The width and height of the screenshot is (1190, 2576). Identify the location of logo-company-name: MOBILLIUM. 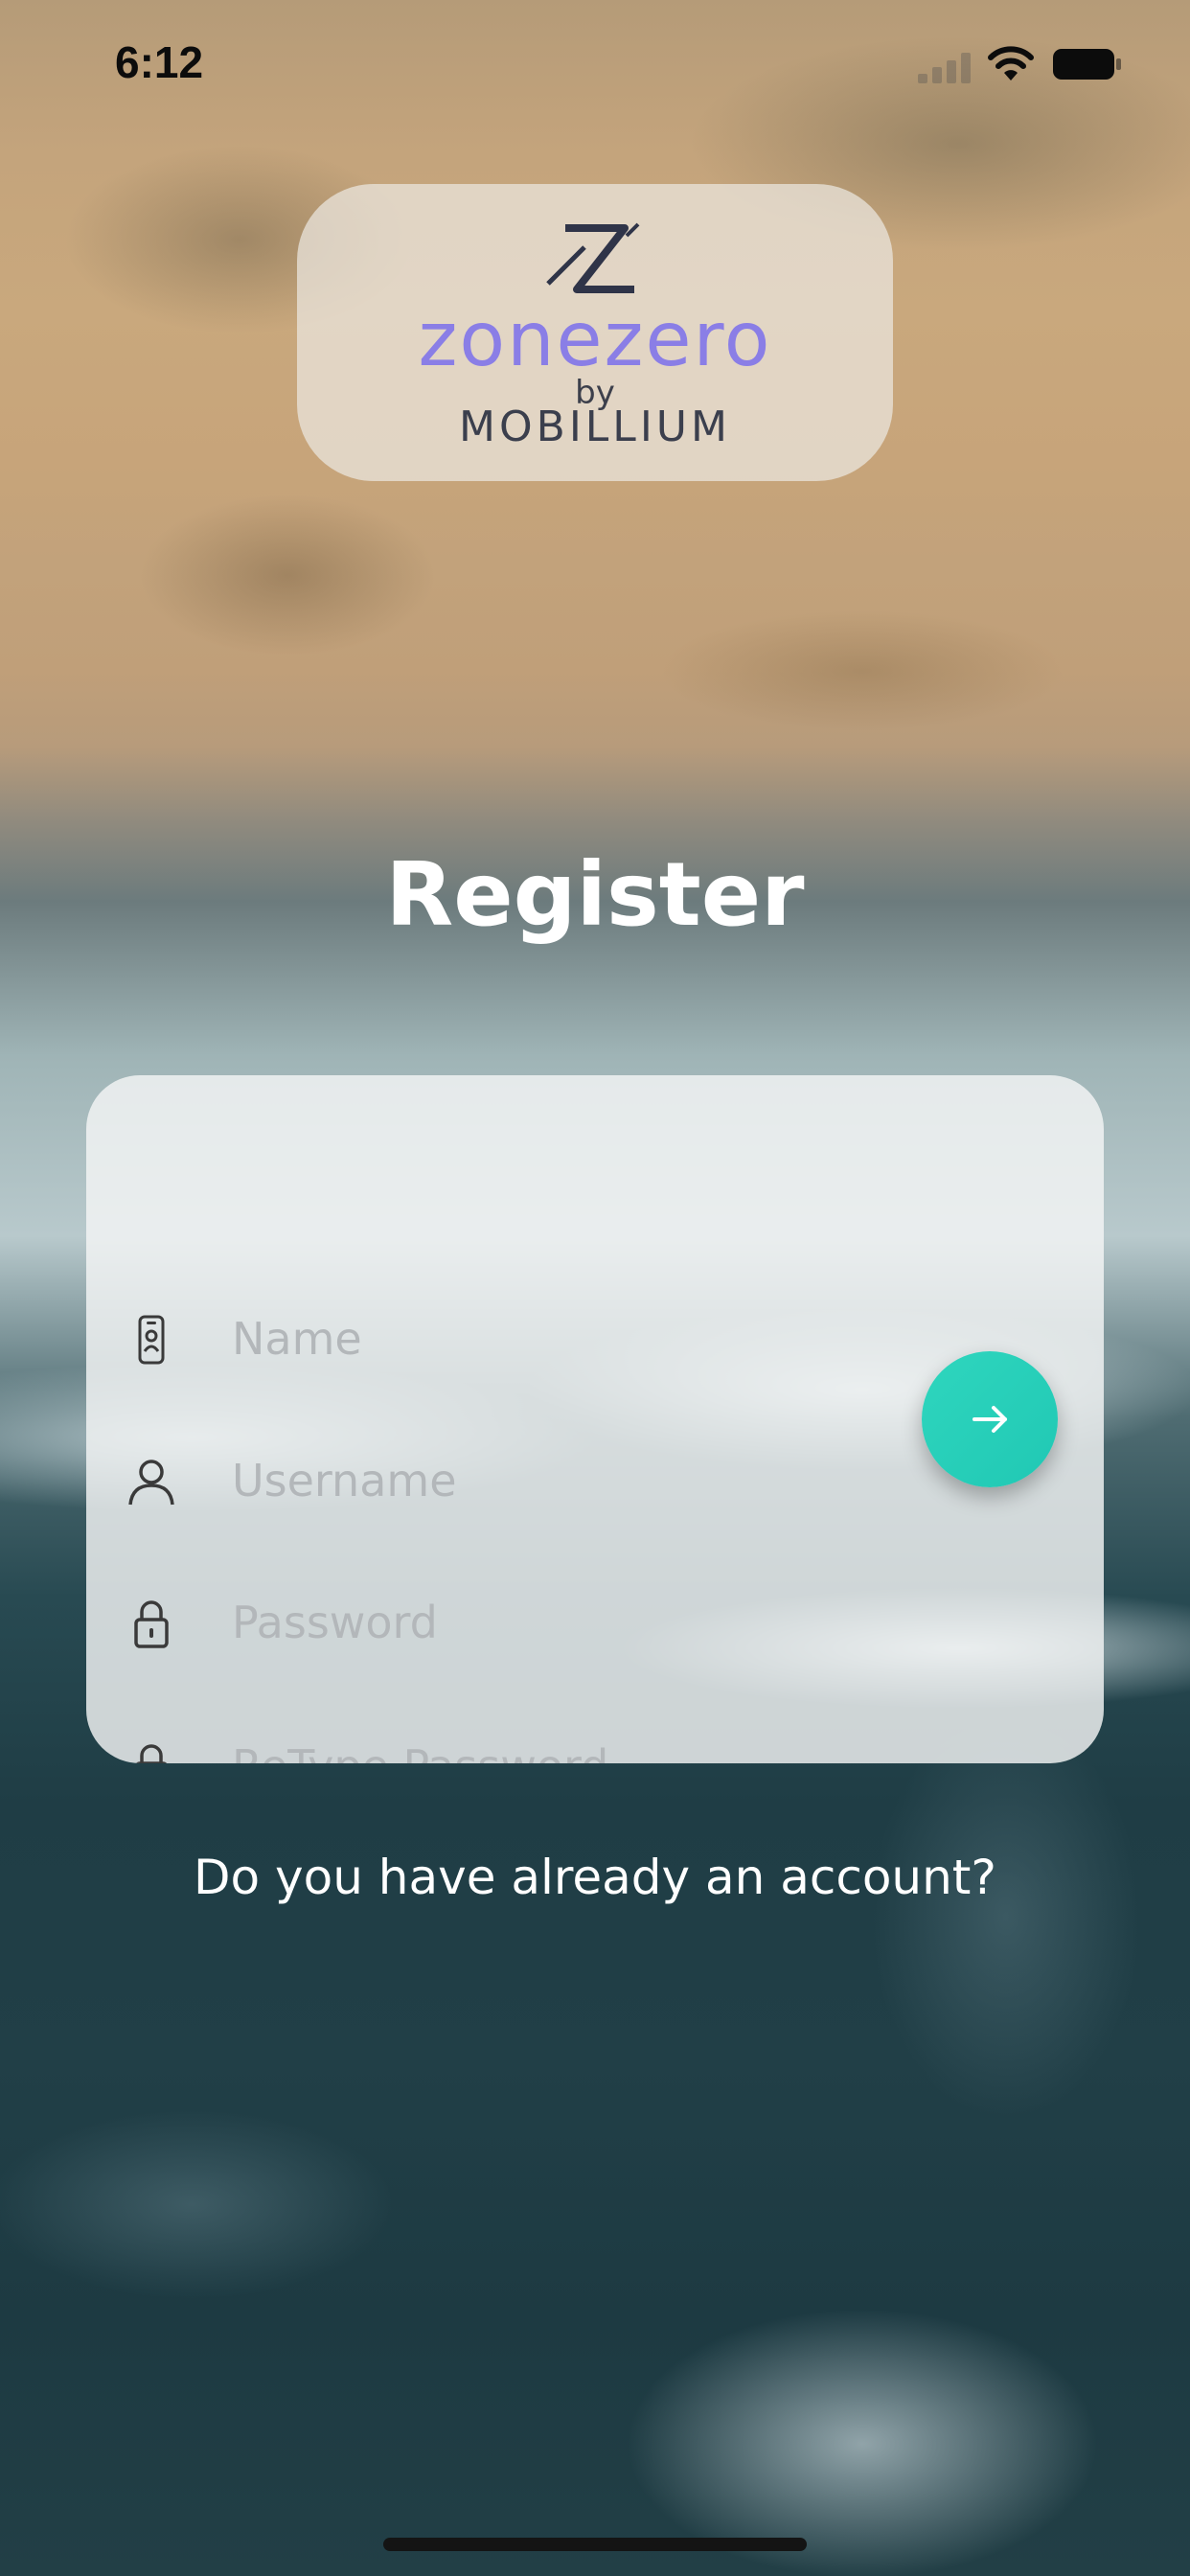
(595, 426).